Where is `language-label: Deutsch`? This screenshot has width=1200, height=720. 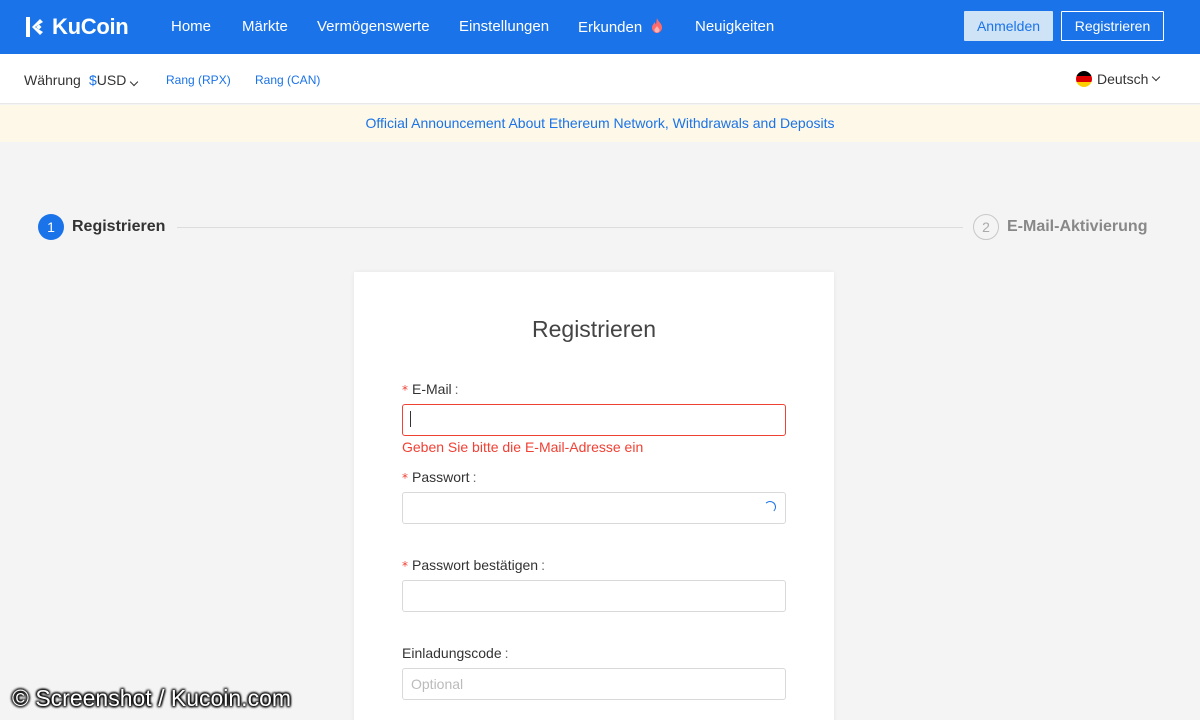 language-label: Deutsch is located at coordinates (1123, 79).